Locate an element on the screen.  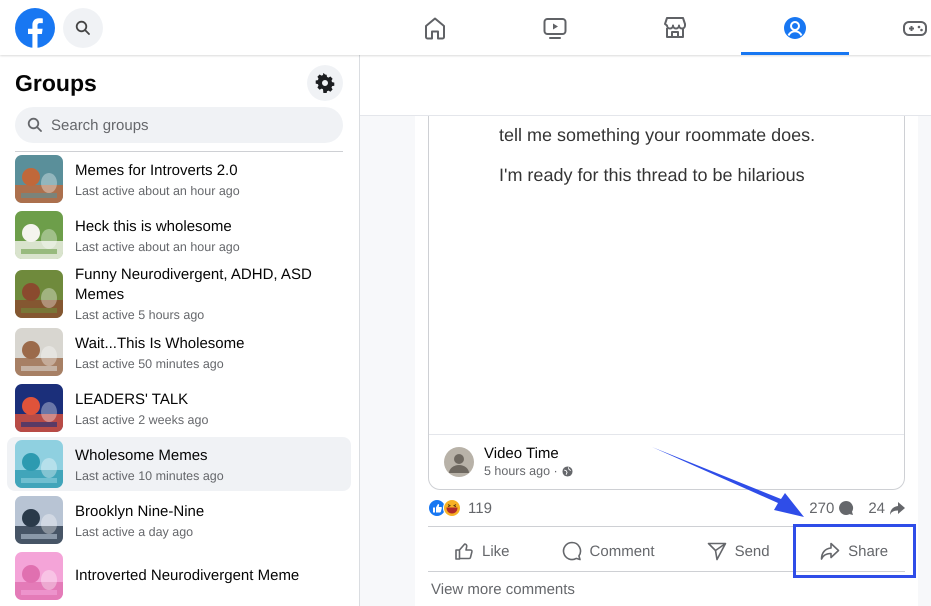
view-more-comments-link: View more comments is located at coordinates (666, 589).